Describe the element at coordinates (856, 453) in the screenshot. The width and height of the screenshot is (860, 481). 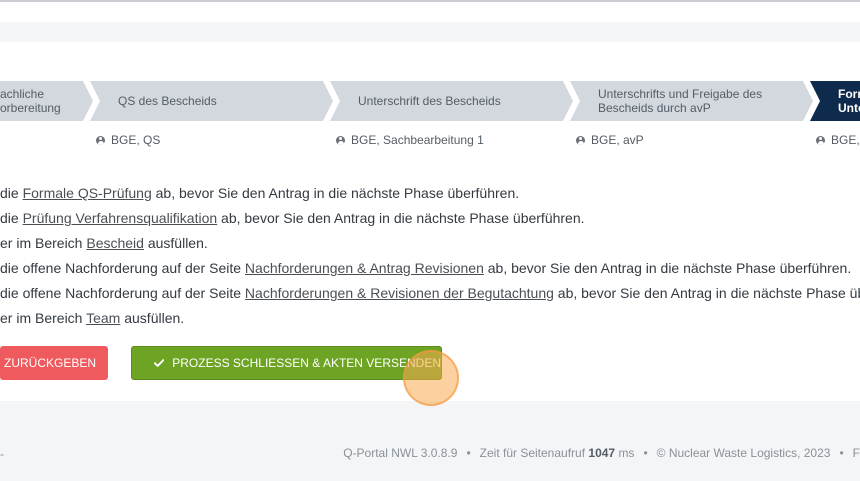
I see `footer-trailing: F` at that location.